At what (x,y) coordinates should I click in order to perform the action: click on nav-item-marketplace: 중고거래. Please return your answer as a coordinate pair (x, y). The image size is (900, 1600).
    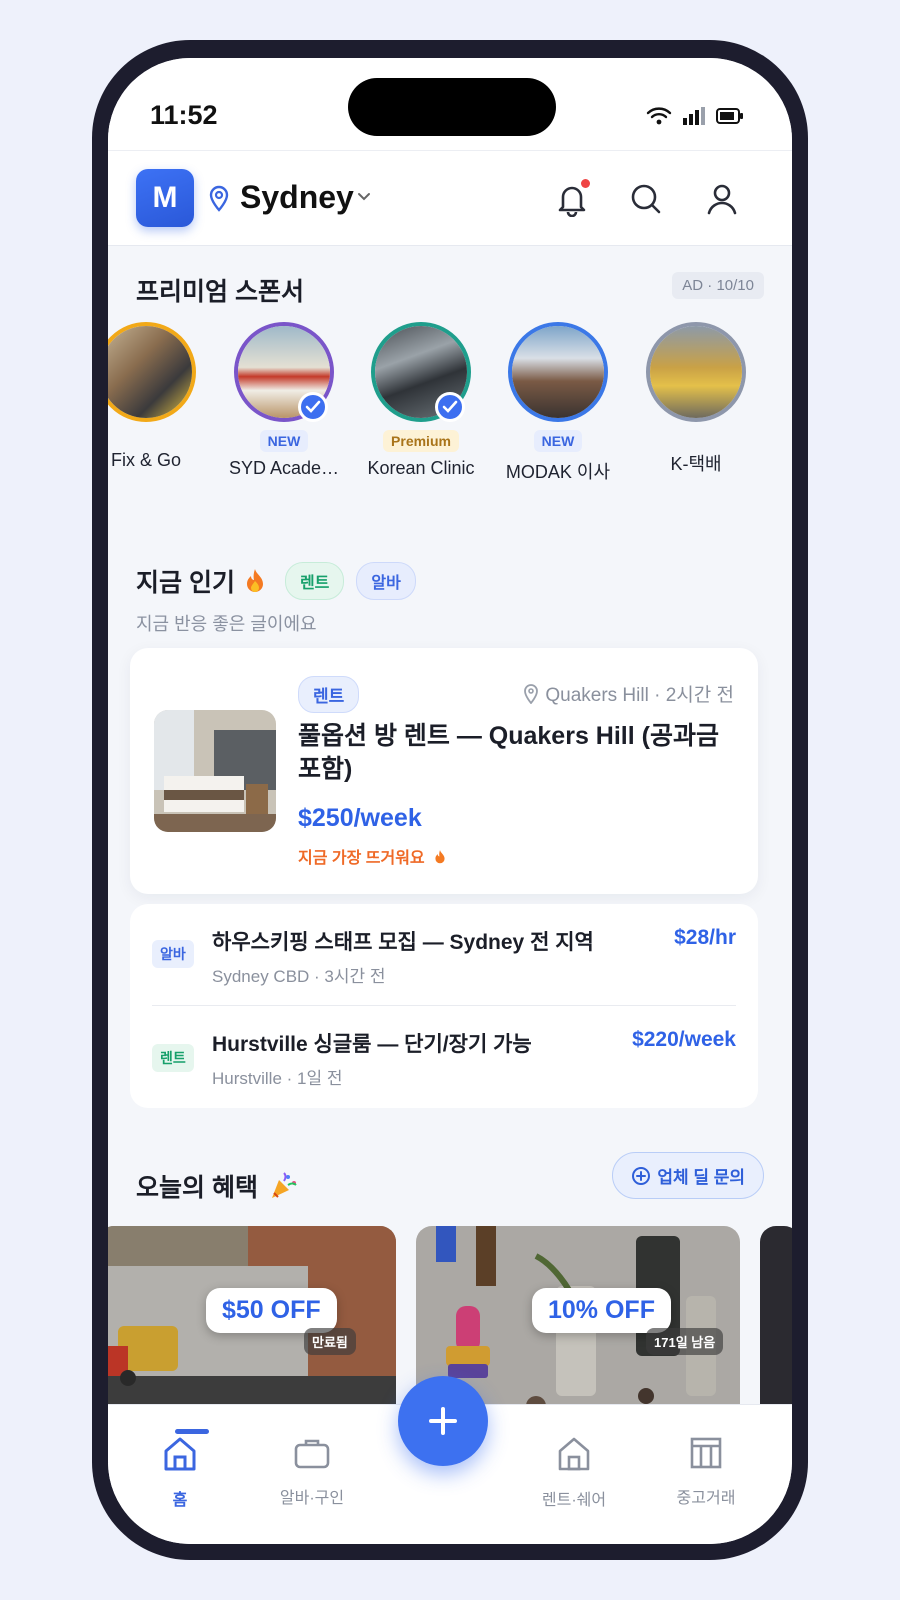
    Looking at the image, I should click on (706, 1466).